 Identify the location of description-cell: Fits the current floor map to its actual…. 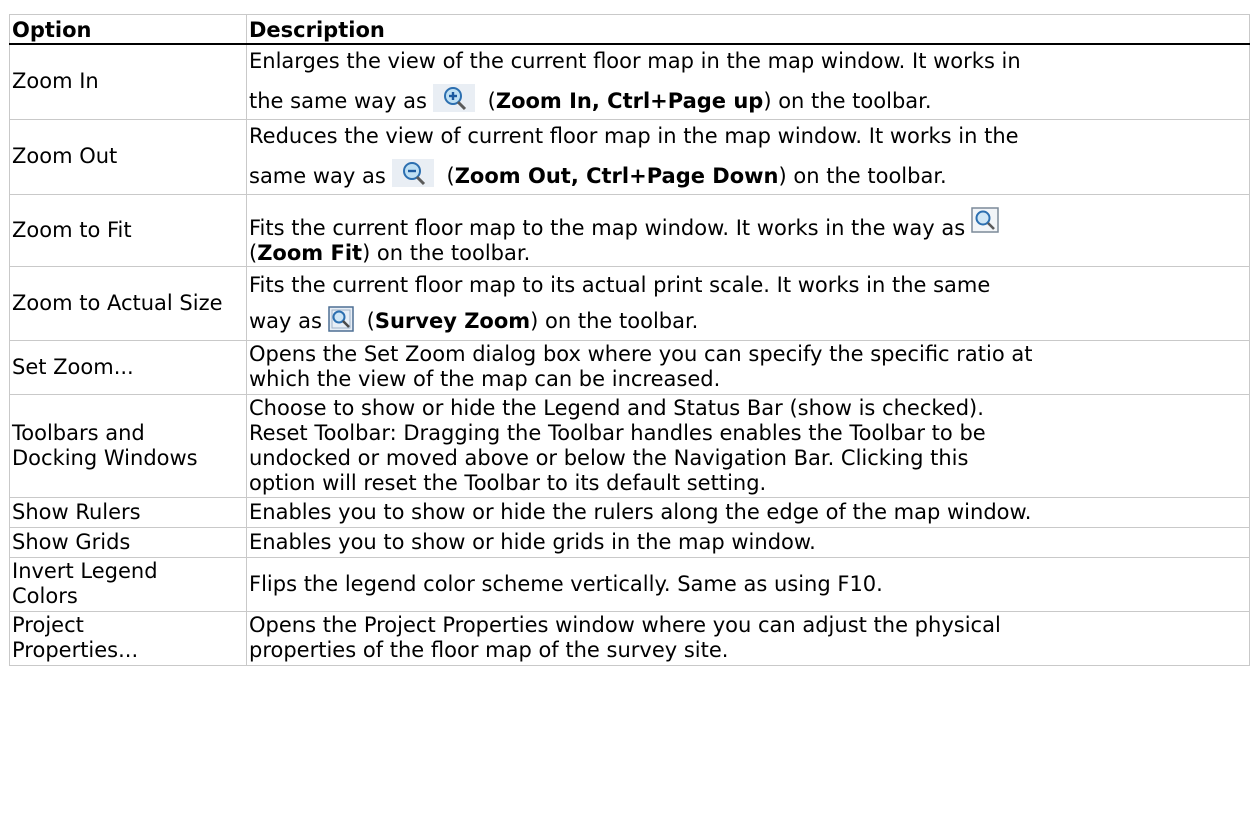
(748, 303).